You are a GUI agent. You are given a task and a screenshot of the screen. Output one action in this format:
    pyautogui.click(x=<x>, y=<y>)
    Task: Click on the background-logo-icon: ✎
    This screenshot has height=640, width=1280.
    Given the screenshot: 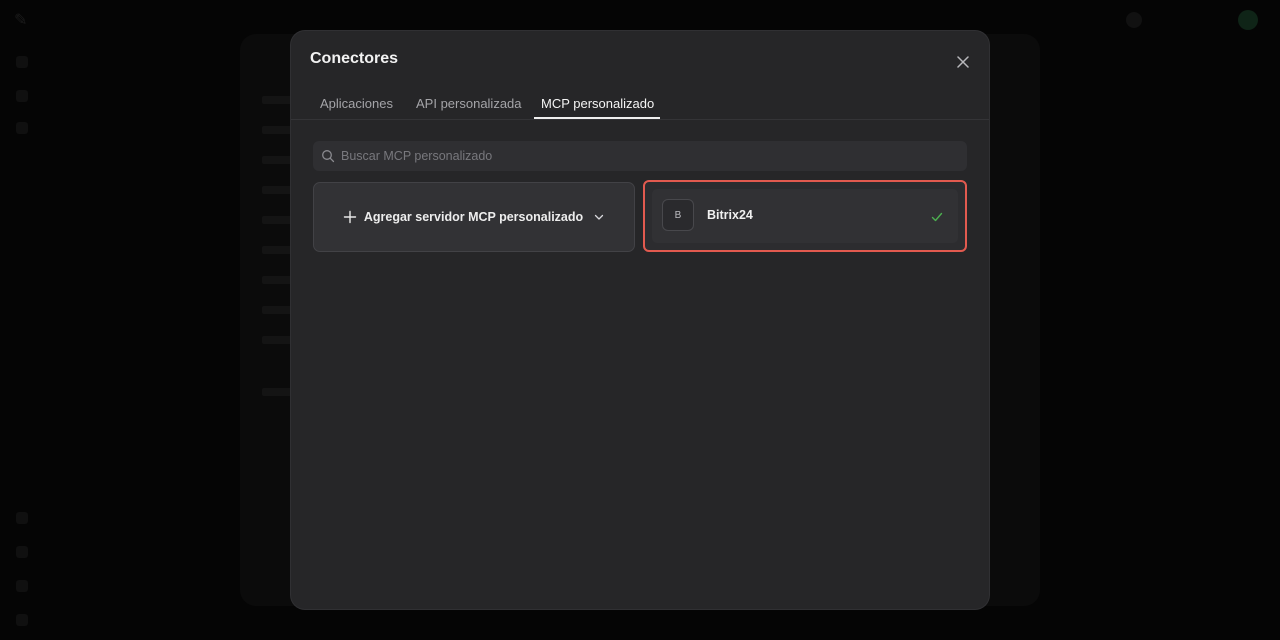 What is the action you would take?
    pyautogui.click(x=21, y=20)
    